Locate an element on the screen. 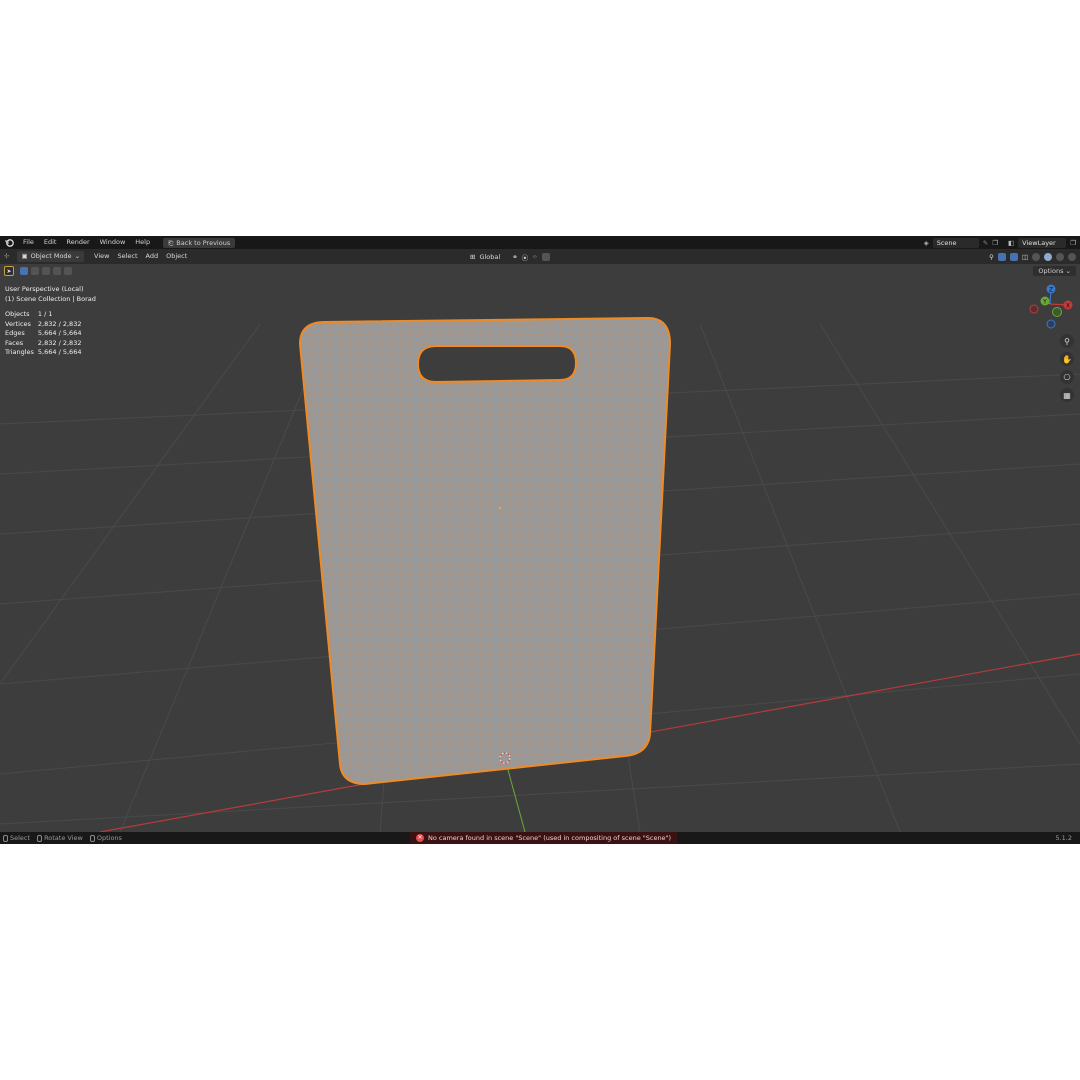  proportional-edit-icon is located at coordinates (545, 256).